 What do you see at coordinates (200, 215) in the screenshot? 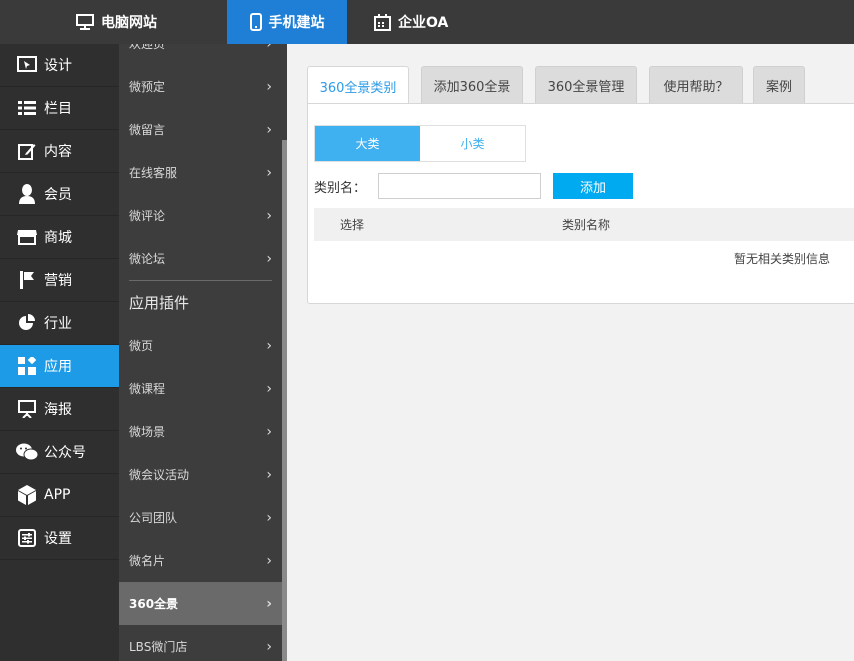
I see `submenu-item: 微评论 ›` at bounding box center [200, 215].